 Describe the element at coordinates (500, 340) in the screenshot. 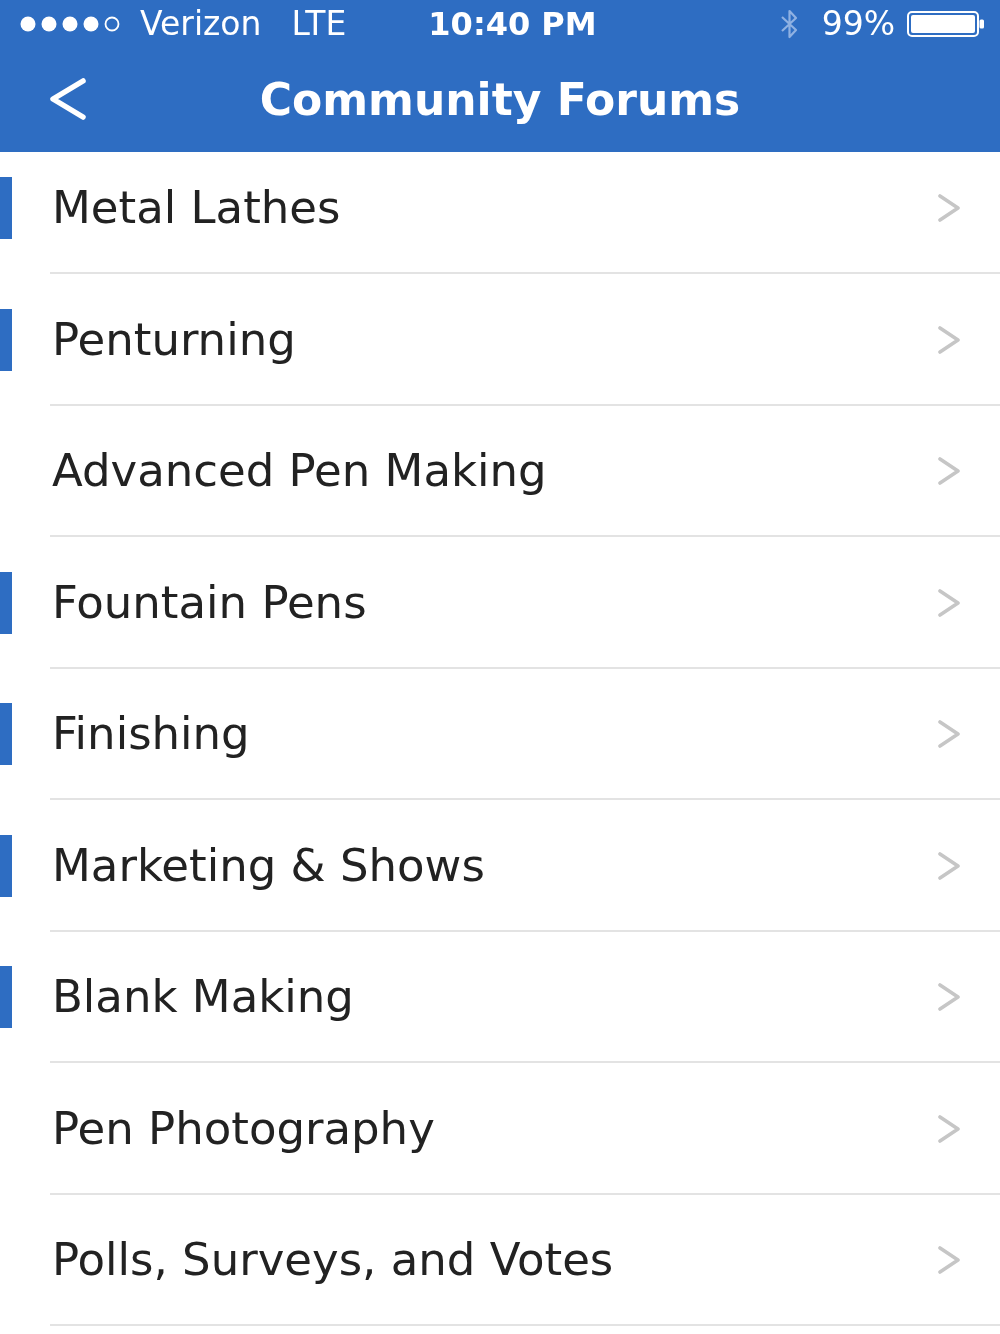

I see `forum-list-item: Penturning` at that location.